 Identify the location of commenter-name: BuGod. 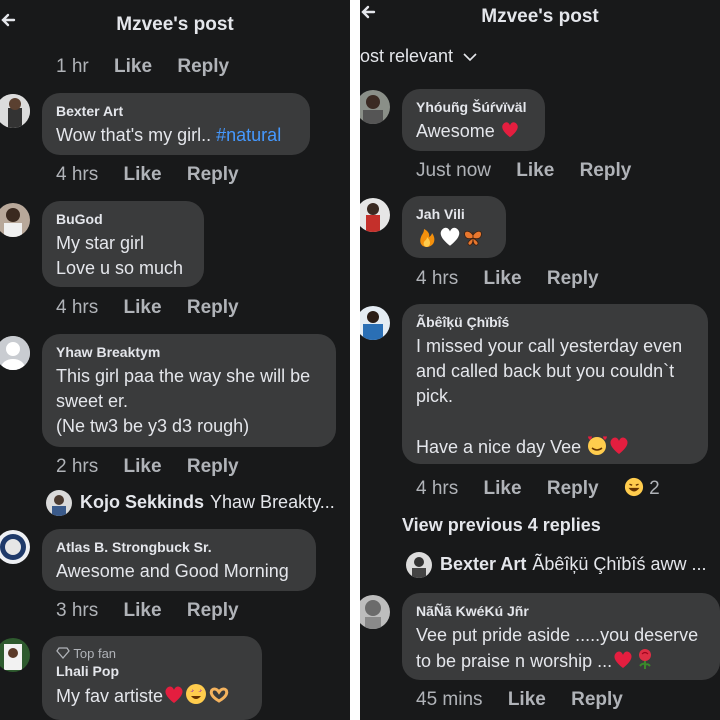
(123, 219).